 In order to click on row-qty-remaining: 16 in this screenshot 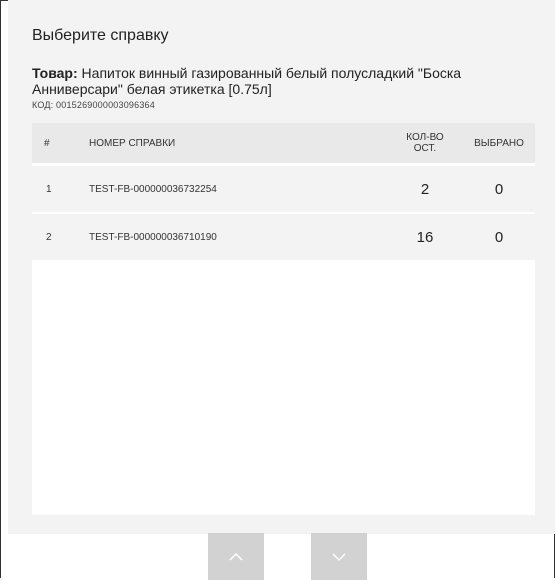, I will do `click(425, 237)`.